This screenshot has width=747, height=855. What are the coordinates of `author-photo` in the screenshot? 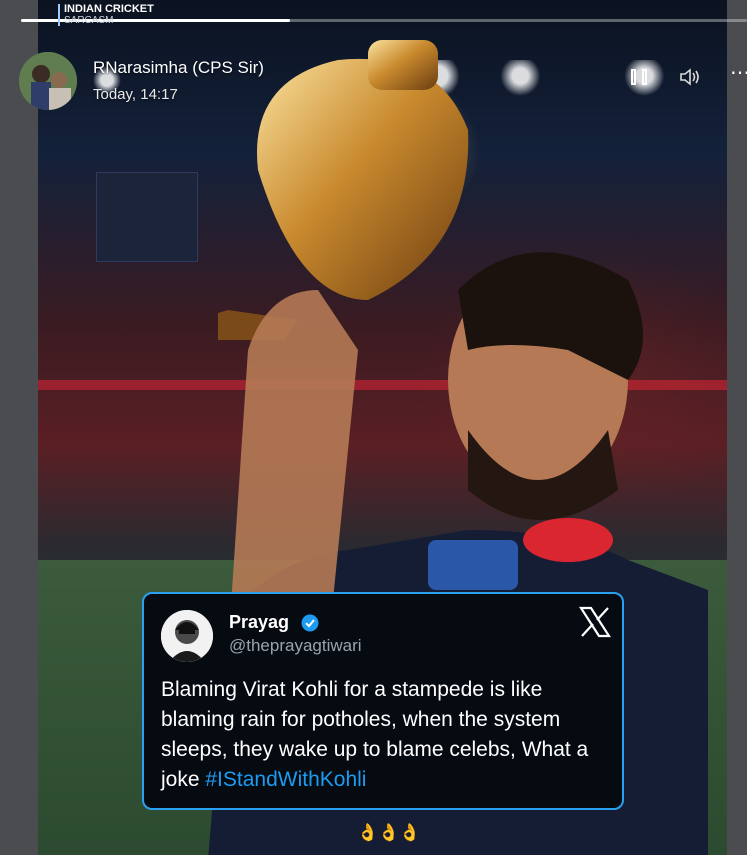 It's located at (187, 636).